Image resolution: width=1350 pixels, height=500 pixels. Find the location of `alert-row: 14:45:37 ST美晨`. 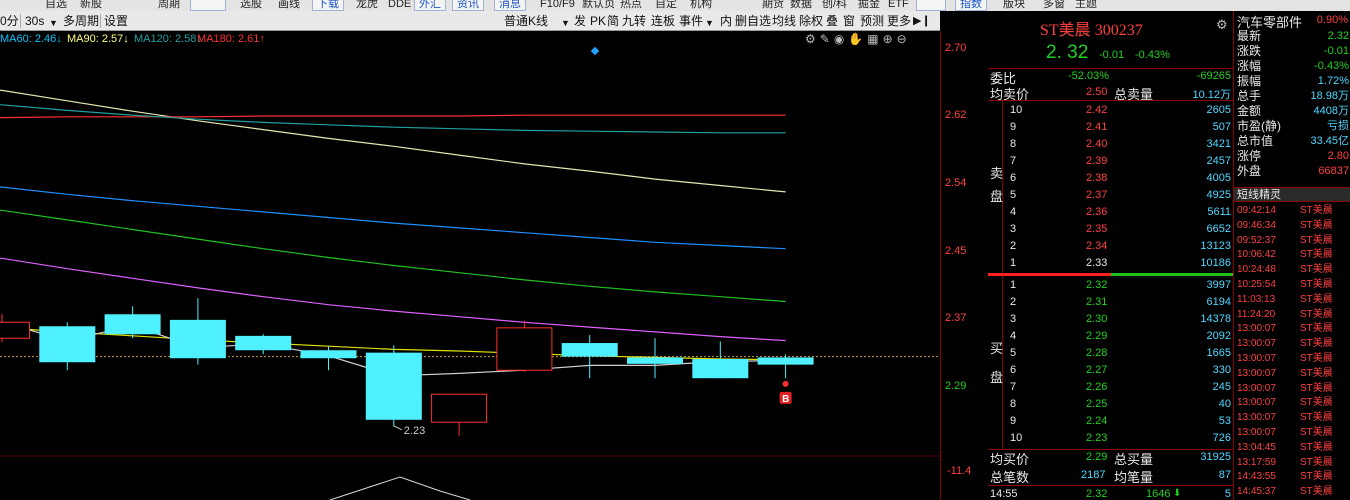

alert-row: 14:45:37 ST美晨 is located at coordinates (1292, 491).